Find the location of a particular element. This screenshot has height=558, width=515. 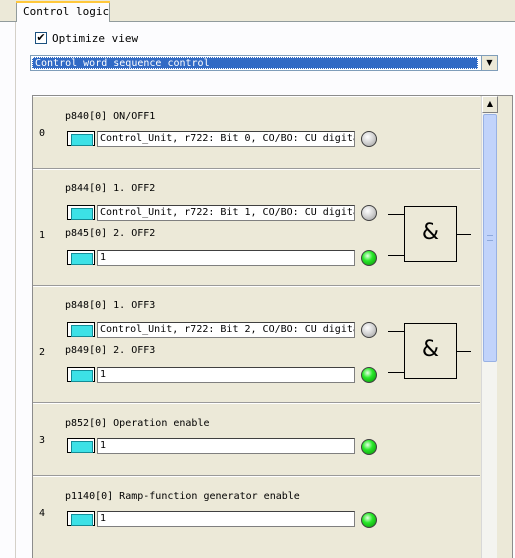

param-label: p1140[0] Ramp-function generator enable is located at coordinates (182, 496).